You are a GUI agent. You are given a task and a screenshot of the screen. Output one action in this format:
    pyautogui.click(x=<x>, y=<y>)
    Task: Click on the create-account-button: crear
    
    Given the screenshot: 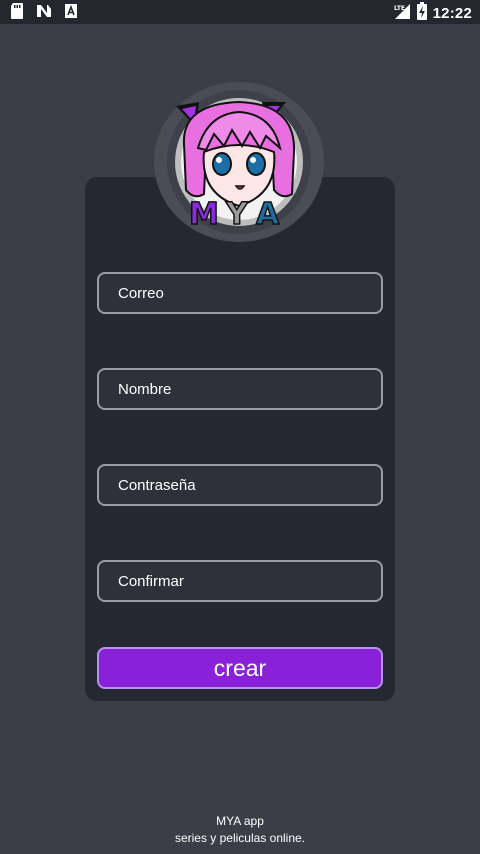 What is the action you would take?
    pyautogui.click(x=240, y=668)
    